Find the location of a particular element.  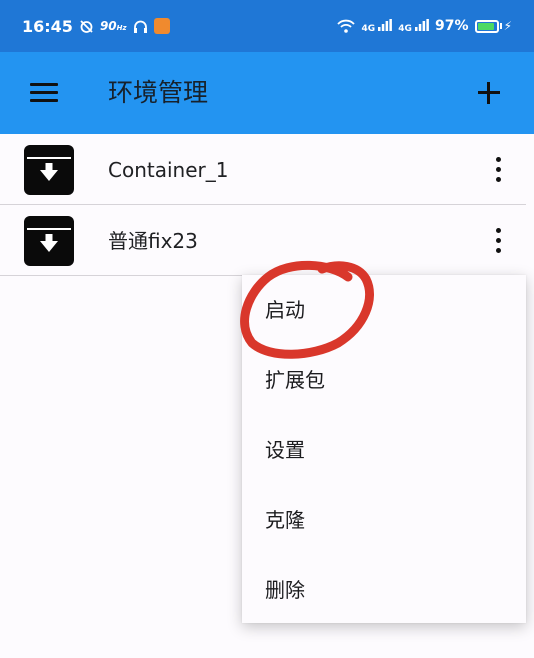

hamburger-menu-icon is located at coordinates (44, 93).